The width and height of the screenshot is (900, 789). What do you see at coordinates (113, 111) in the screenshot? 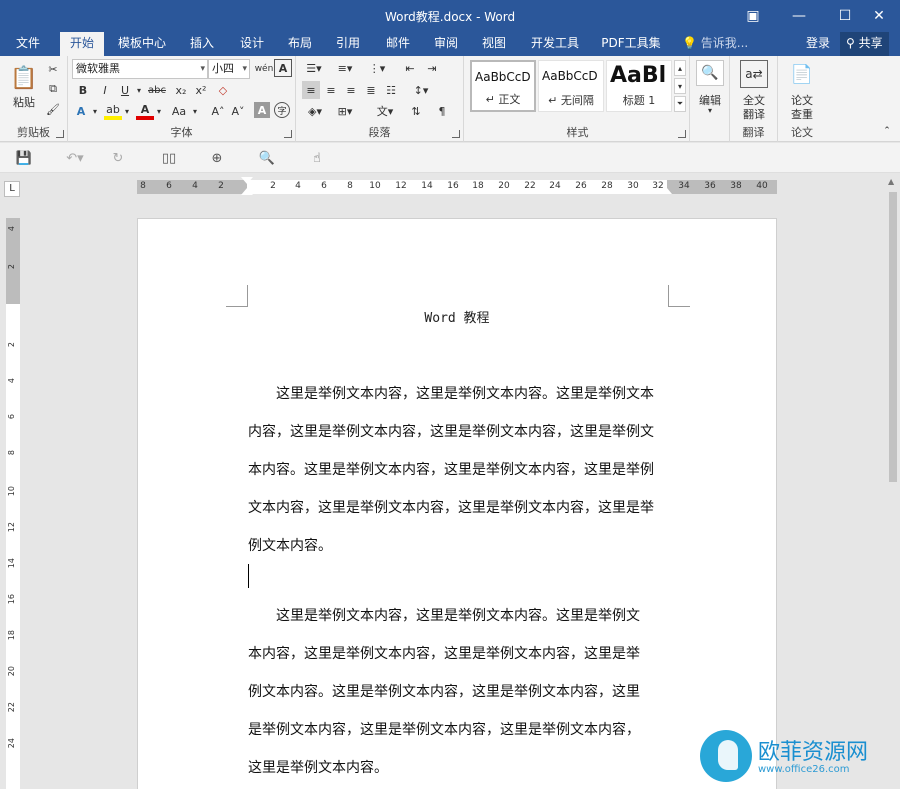
I see `highlight-button: ab` at bounding box center [113, 111].